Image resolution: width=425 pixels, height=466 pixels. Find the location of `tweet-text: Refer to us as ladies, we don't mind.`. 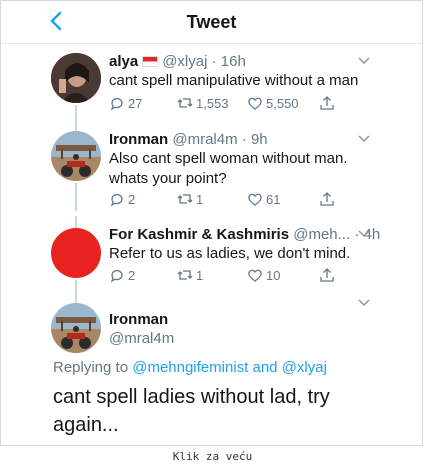

tweet-text: Refer to us as ladies, we don't mind. is located at coordinates (230, 253).